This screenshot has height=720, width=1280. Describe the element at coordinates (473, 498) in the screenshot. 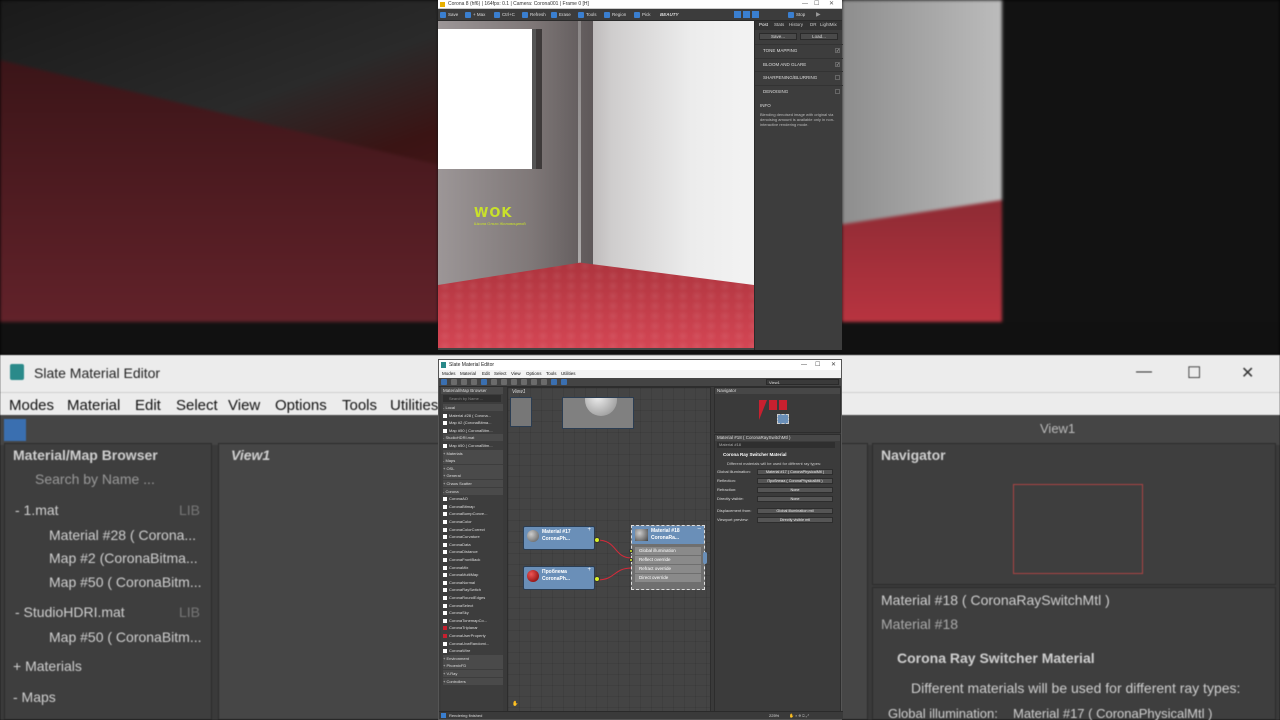

I see `browser-item: CoronaAO` at that location.